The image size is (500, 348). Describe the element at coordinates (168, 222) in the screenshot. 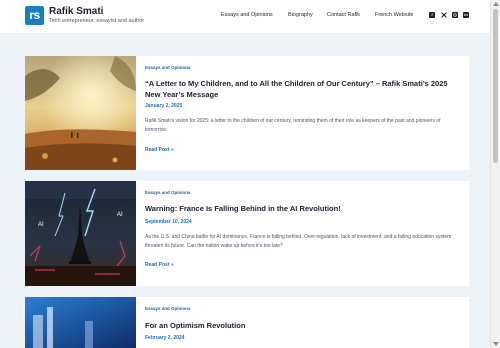

I see `post-date: September 10, 2024` at that location.